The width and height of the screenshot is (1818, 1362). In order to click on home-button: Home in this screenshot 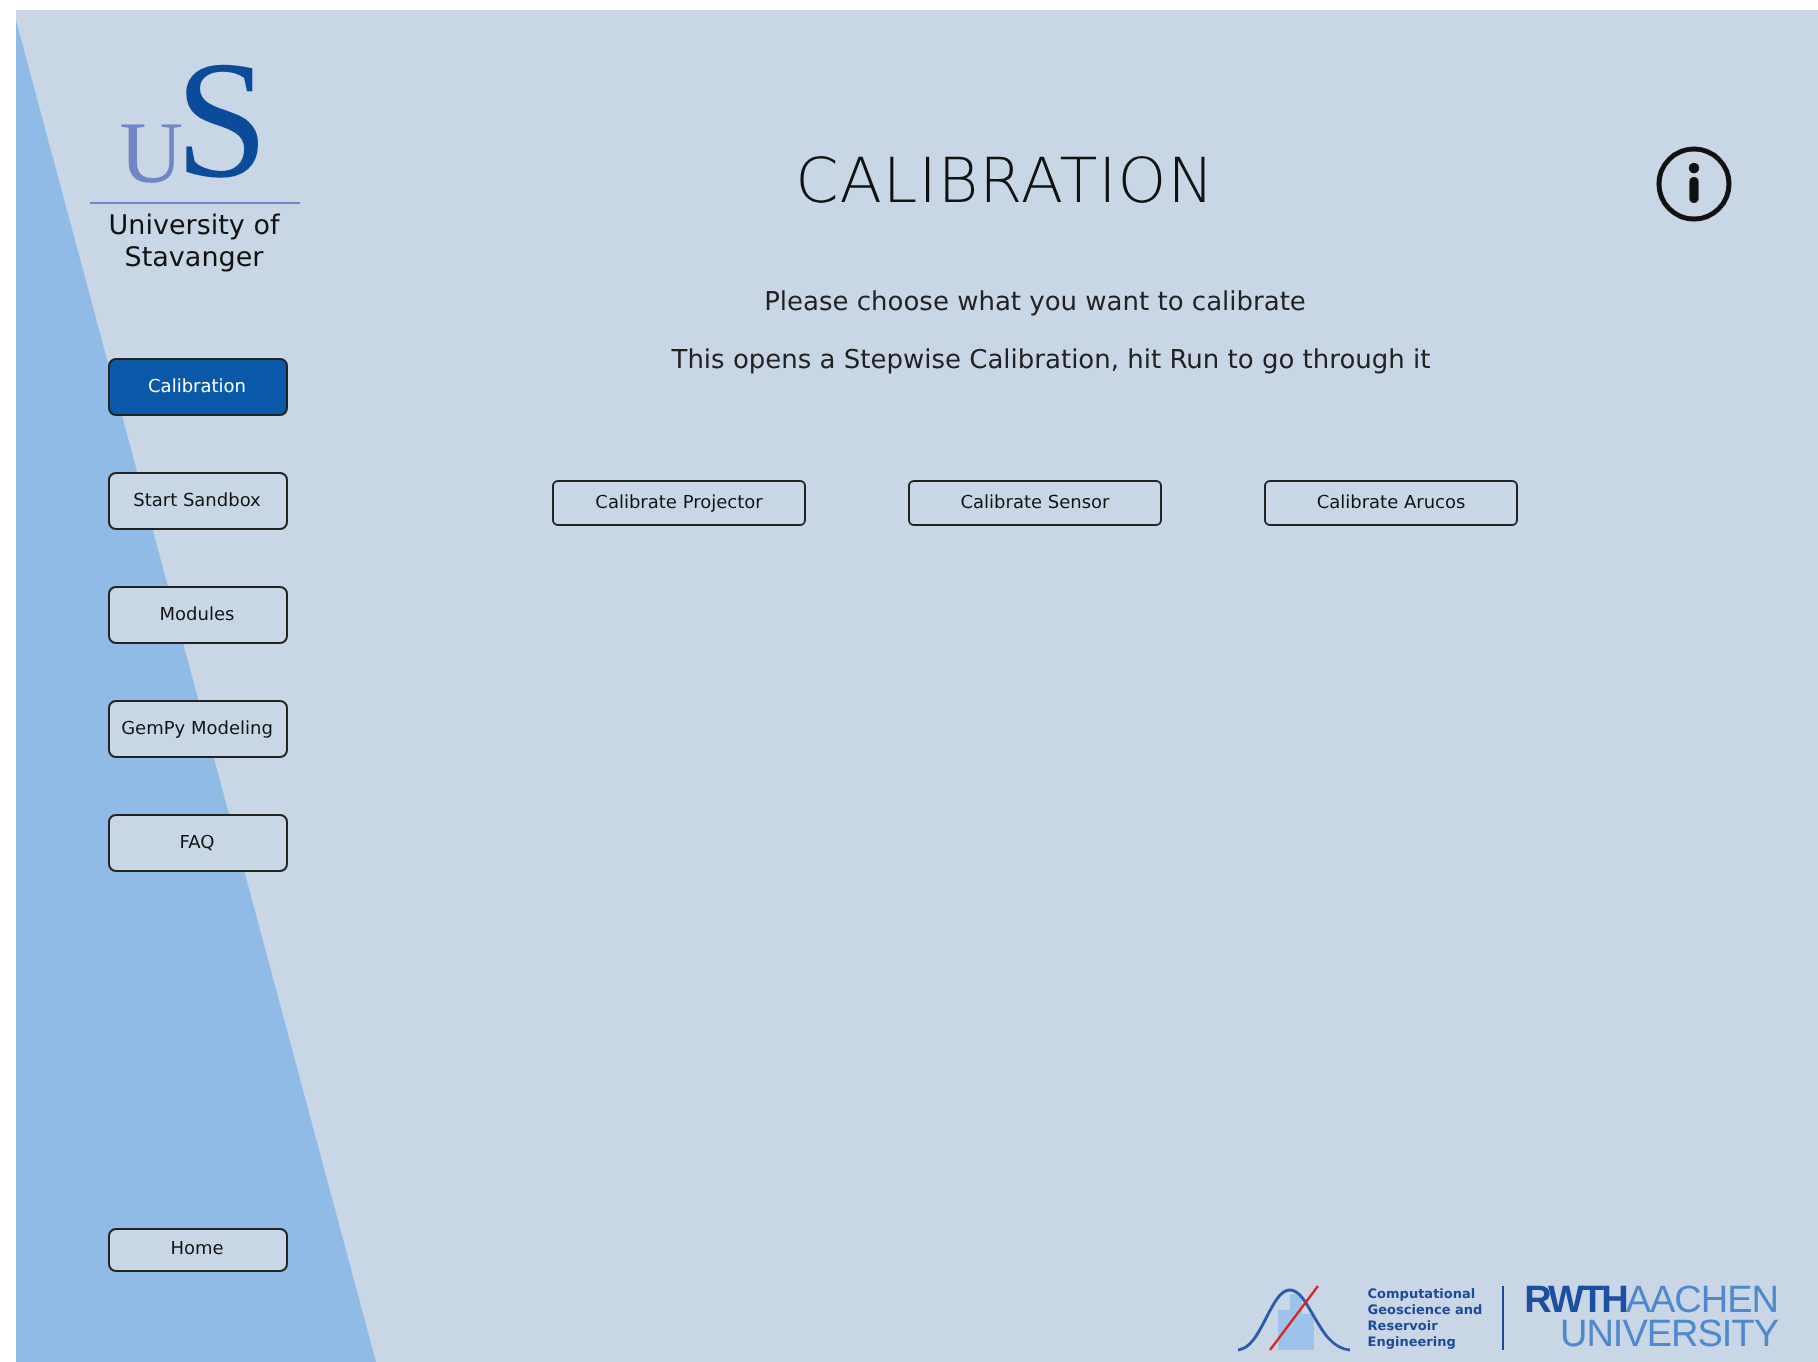, I will do `click(197, 1250)`.